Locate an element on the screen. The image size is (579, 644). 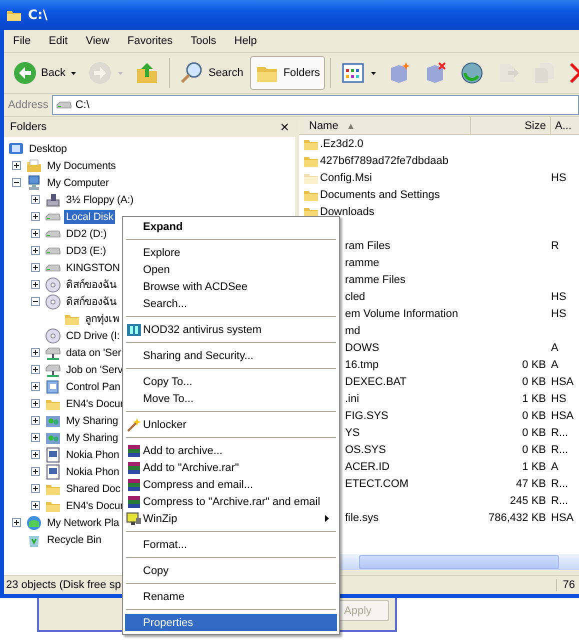
file-name: ETECT.COM is located at coordinates (377, 484).